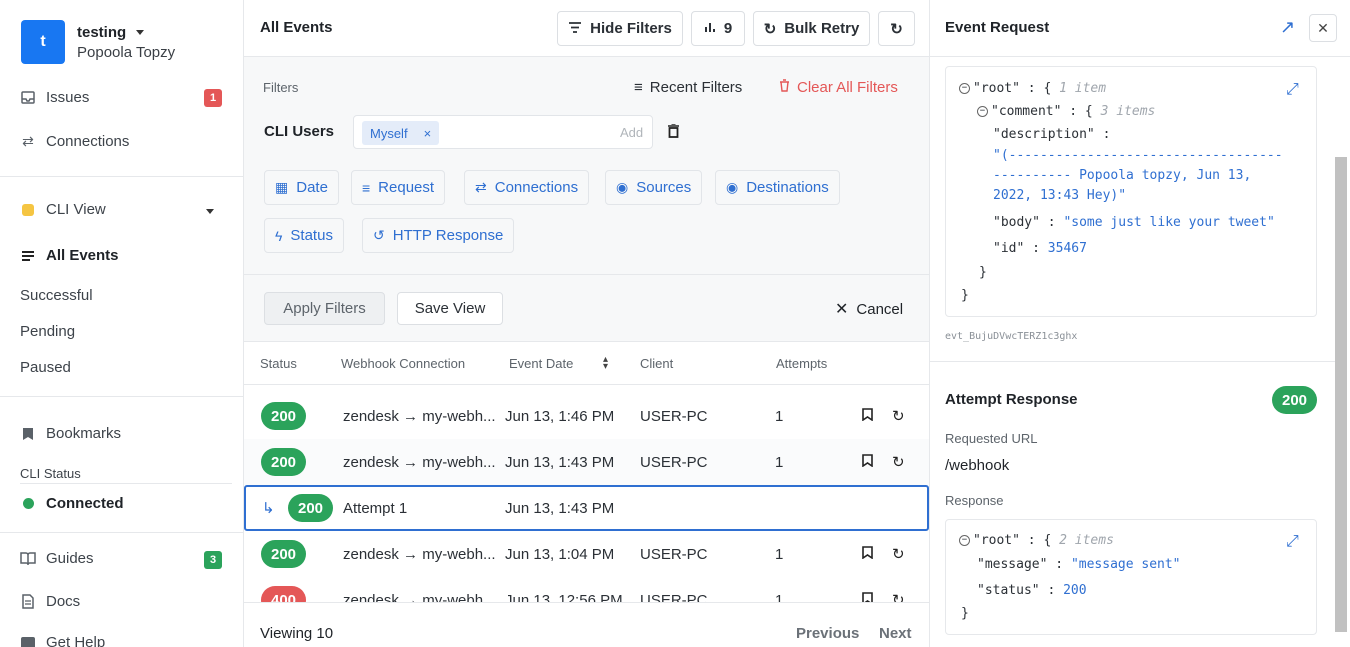  Describe the element at coordinates (779, 597) in the screenshot. I see `attempts: 1` at that location.